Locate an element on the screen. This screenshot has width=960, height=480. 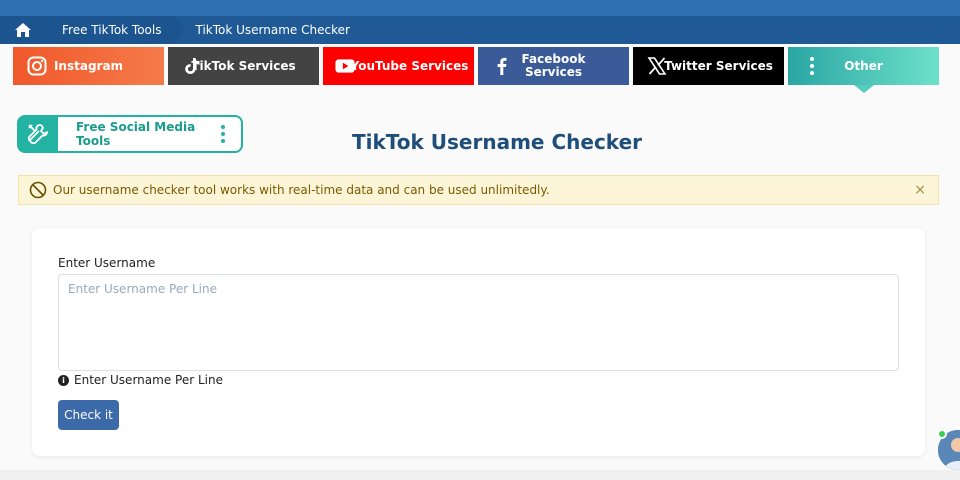
check-it-button: Check it is located at coordinates (88, 415).